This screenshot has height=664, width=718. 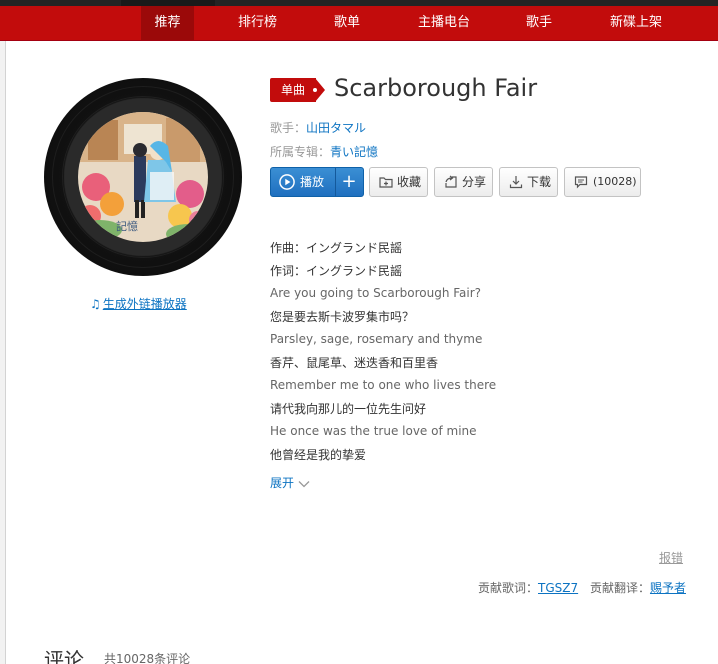 What do you see at coordinates (474, 182) in the screenshot?
I see `share-label: 分享` at bounding box center [474, 182].